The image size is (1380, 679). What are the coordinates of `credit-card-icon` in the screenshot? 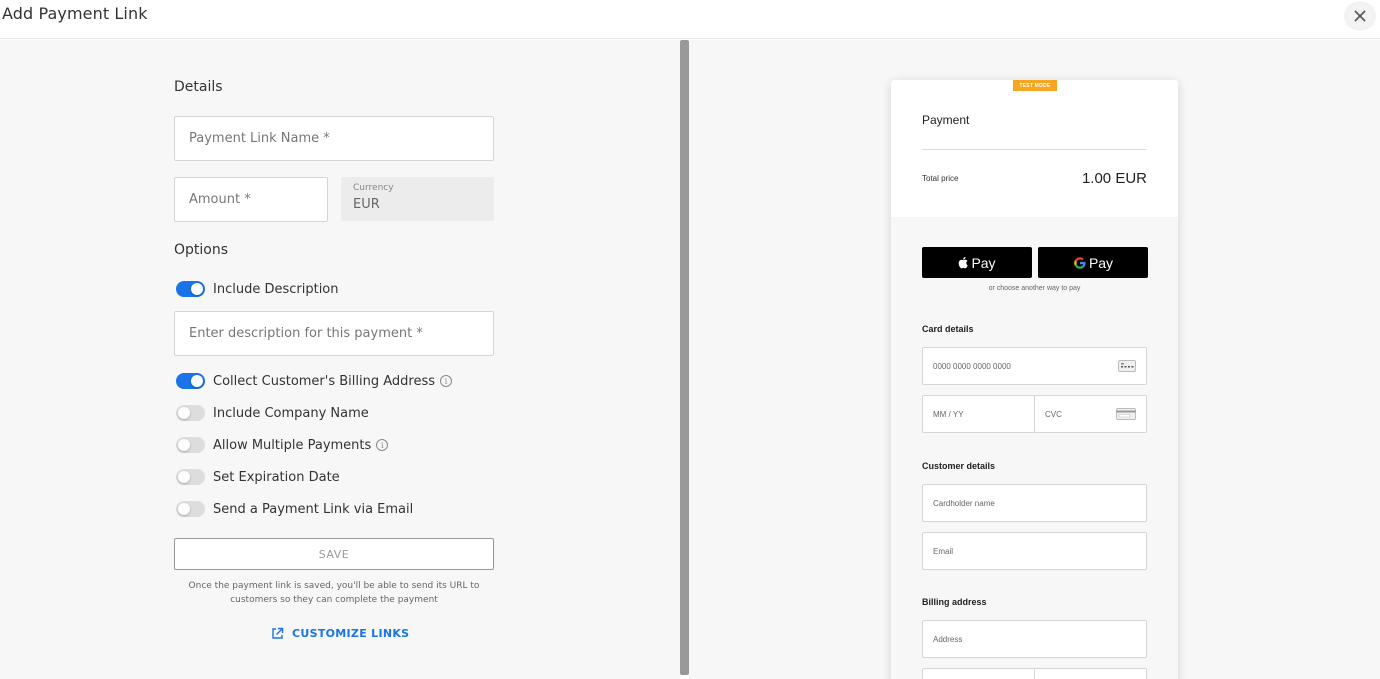 It's located at (1127, 366).